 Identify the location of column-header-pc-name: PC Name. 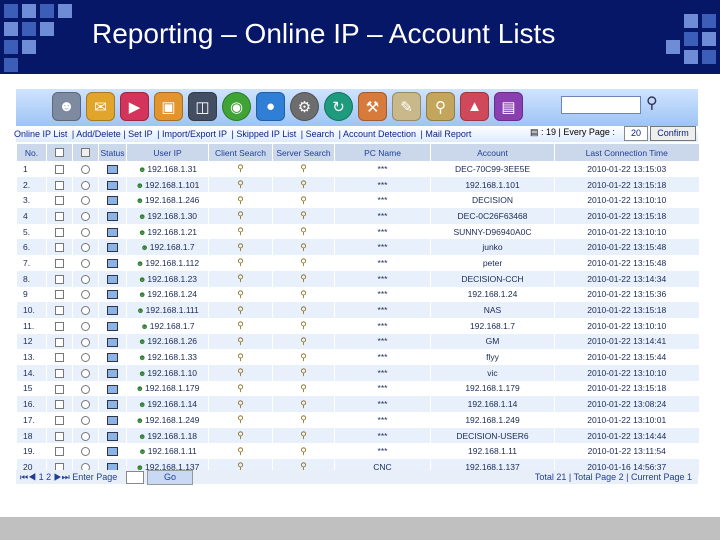
(382, 152).